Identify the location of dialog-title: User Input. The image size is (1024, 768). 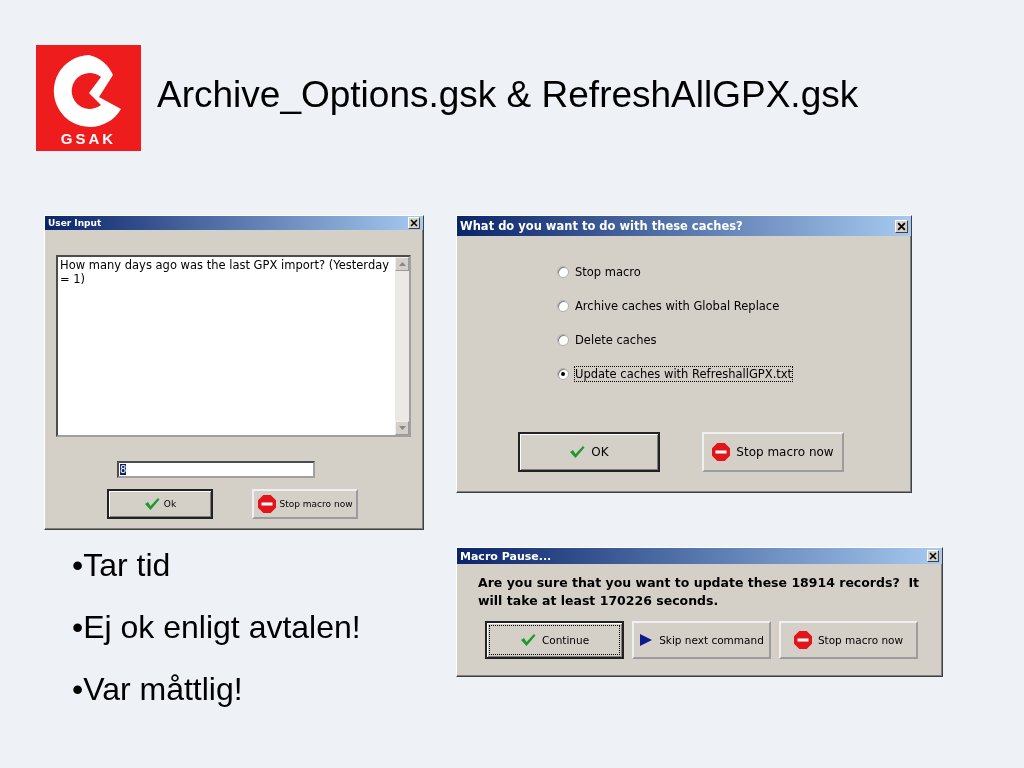
(75, 223).